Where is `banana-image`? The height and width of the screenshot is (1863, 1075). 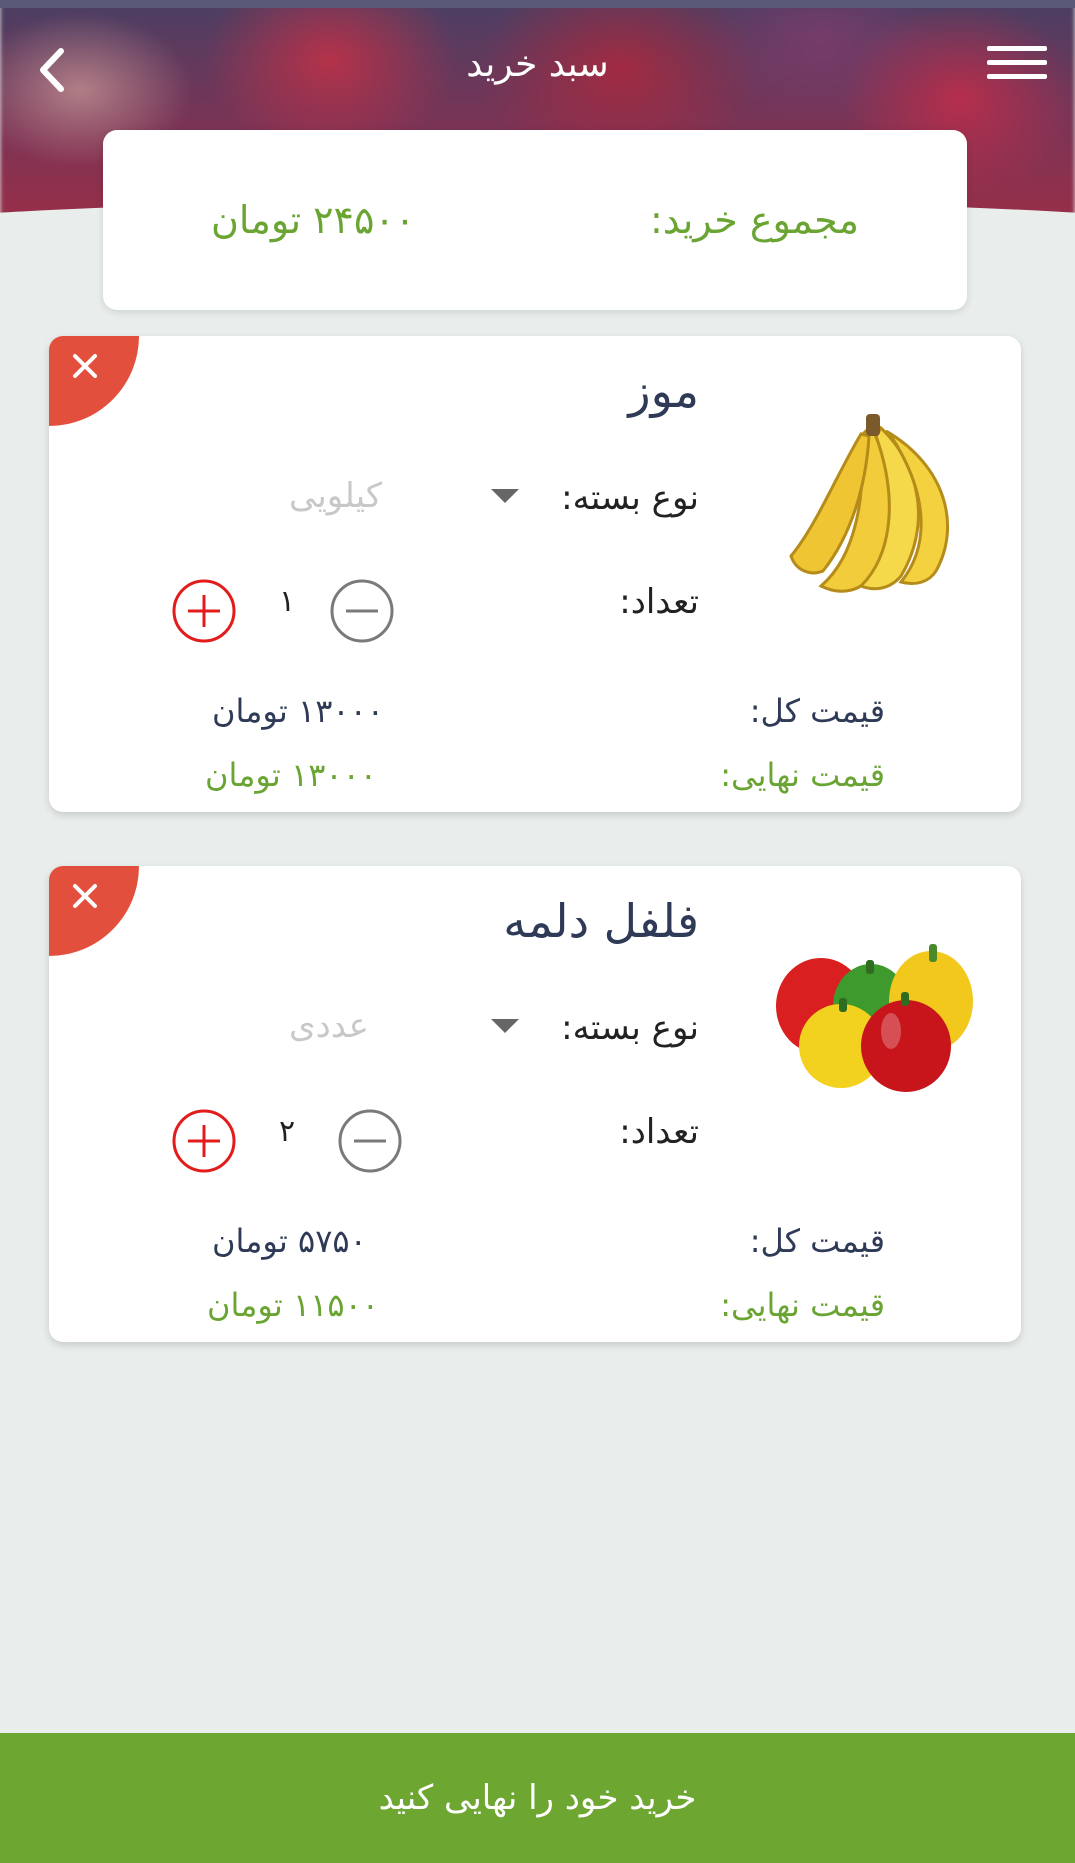 banana-image is located at coordinates (869, 503).